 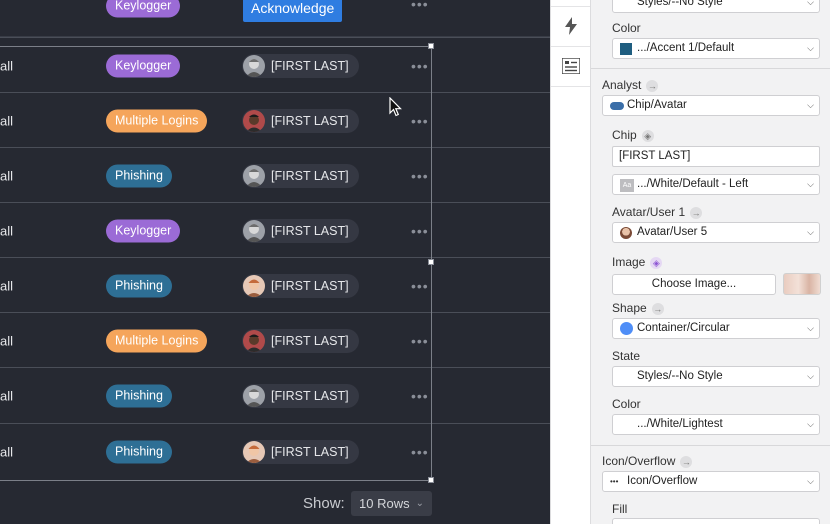 I want to click on text-style-value: .../White/Default - Left, so click(x=693, y=184).